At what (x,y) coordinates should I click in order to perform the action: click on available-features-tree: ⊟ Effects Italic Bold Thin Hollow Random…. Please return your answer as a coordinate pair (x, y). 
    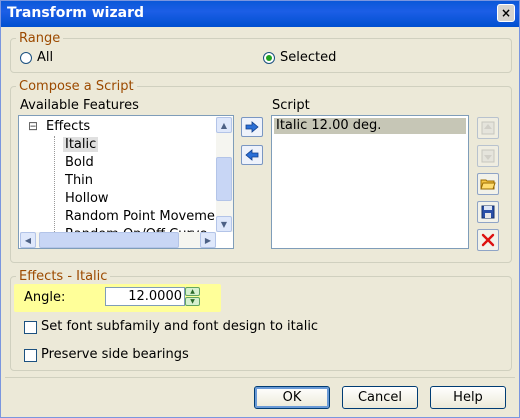
    Looking at the image, I should click on (126, 182).